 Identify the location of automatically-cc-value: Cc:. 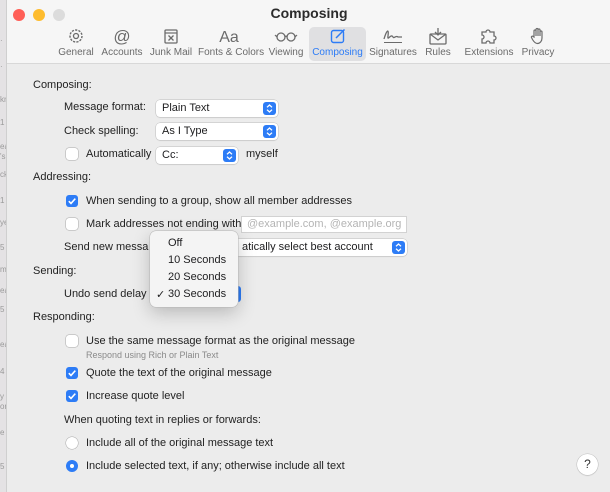
(170, 155).